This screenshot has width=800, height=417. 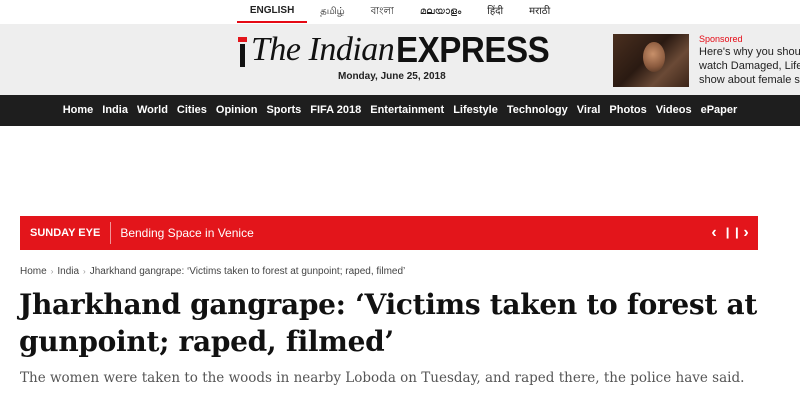 I want to click on nav-videos: Videos, so click(x=673, y=110).